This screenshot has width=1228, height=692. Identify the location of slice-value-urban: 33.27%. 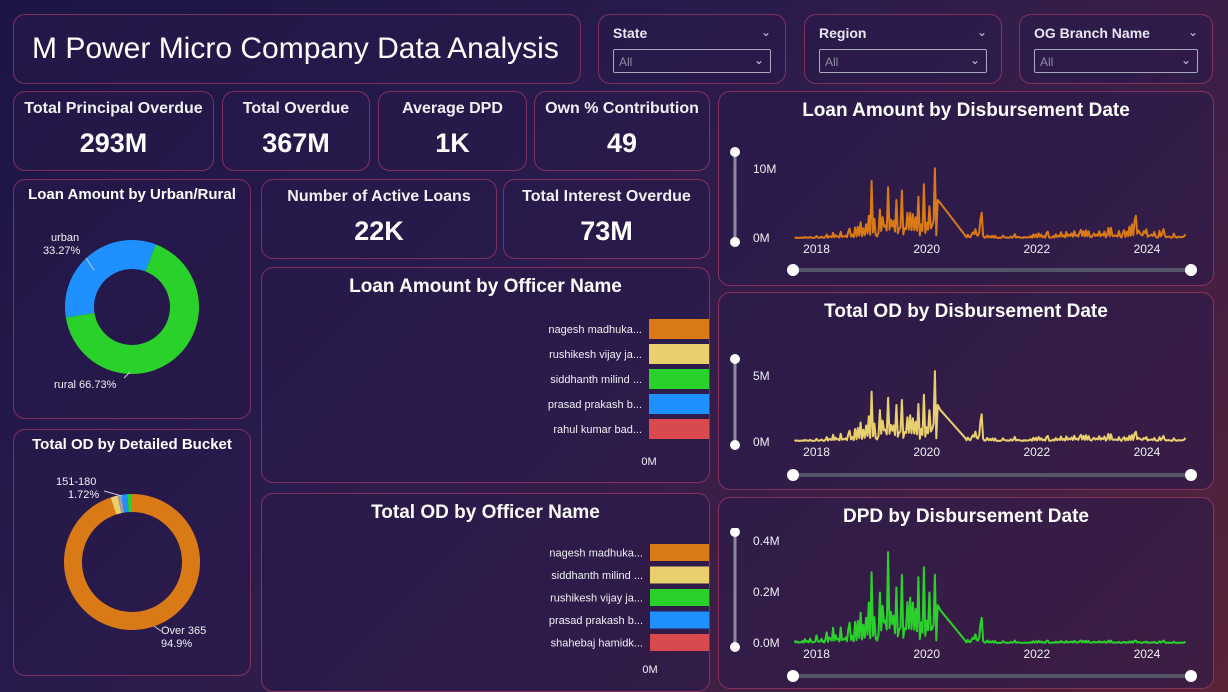
(62, 251).